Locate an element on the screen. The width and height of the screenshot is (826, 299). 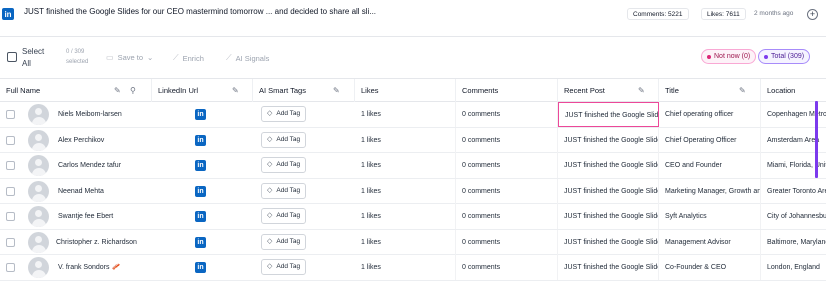
col-location: Location is located at coordinates (793, 90).